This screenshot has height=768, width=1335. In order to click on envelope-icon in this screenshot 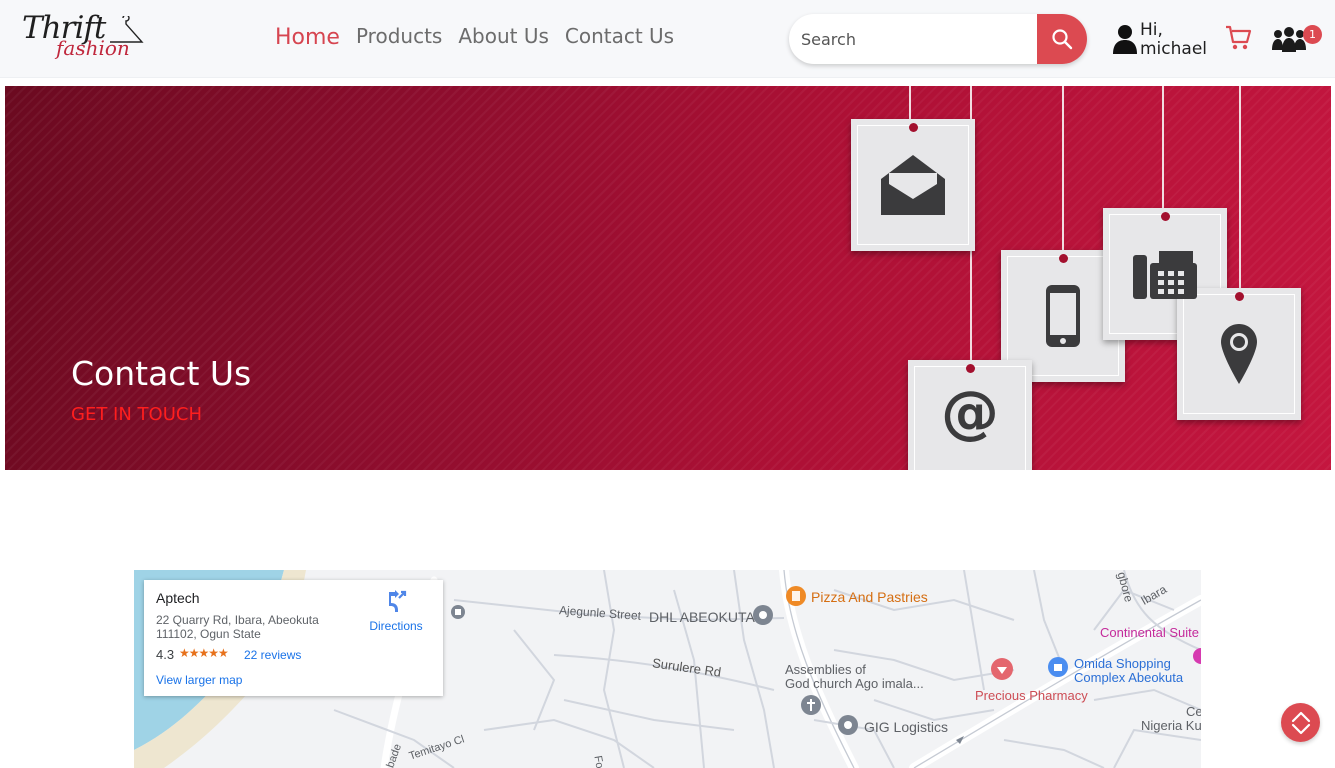, I will do `click(913, 185)`.